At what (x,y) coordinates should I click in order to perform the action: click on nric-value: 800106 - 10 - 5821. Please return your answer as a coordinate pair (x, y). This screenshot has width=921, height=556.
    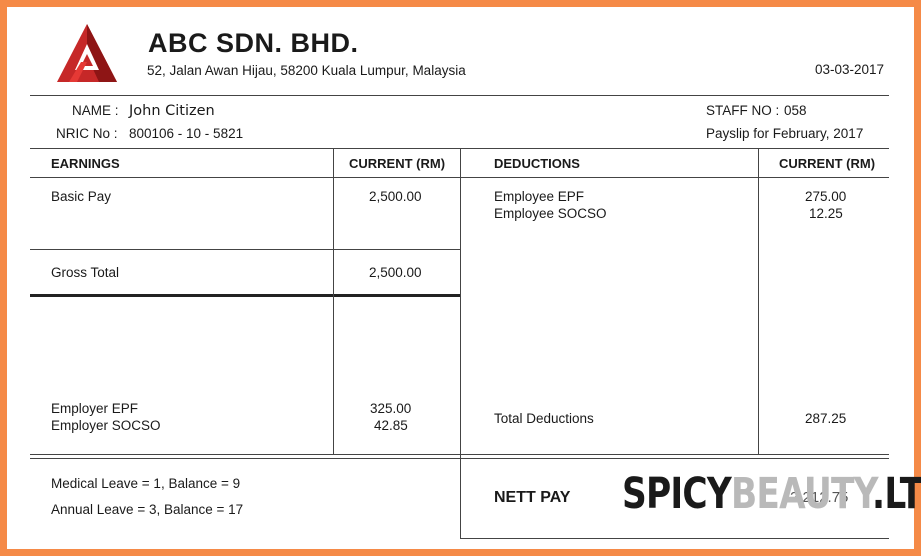
    Looking at the image, I should click on (186, 133).